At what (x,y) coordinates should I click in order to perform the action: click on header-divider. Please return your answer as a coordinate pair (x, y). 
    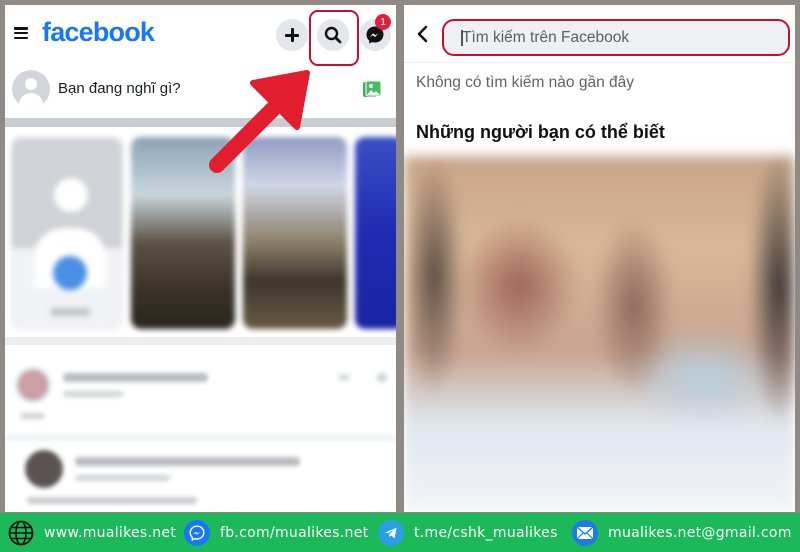
    Looking at the image, I should click on (599, 62).